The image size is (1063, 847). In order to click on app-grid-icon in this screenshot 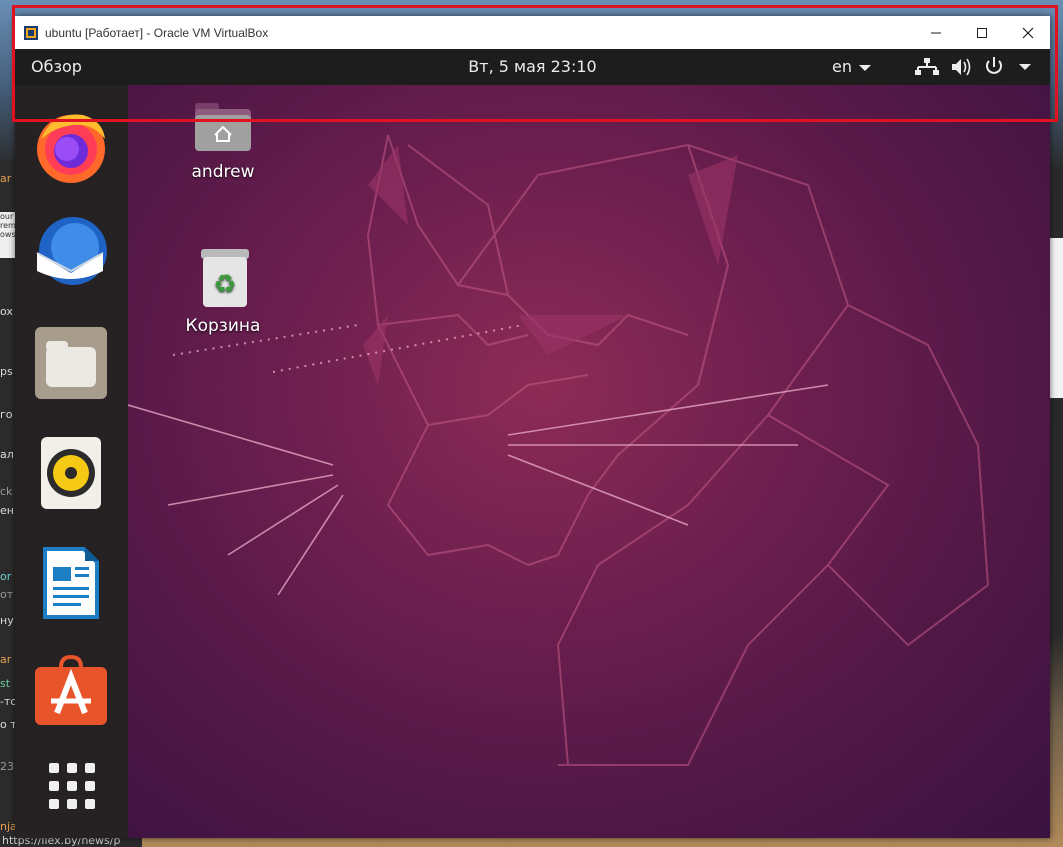, I will do `click(72, 786)`.